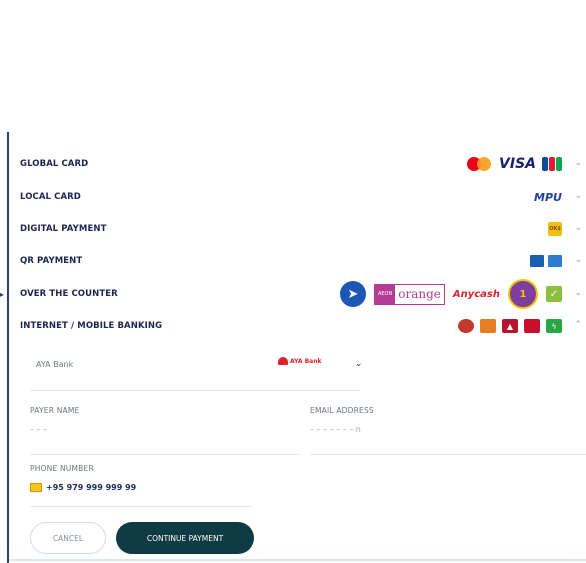 This screenshot has width=586, height=563. Describe the element at coordinates (352, 294) in the screenshot. I see `blue-arrow-logo: ➤` at that location.